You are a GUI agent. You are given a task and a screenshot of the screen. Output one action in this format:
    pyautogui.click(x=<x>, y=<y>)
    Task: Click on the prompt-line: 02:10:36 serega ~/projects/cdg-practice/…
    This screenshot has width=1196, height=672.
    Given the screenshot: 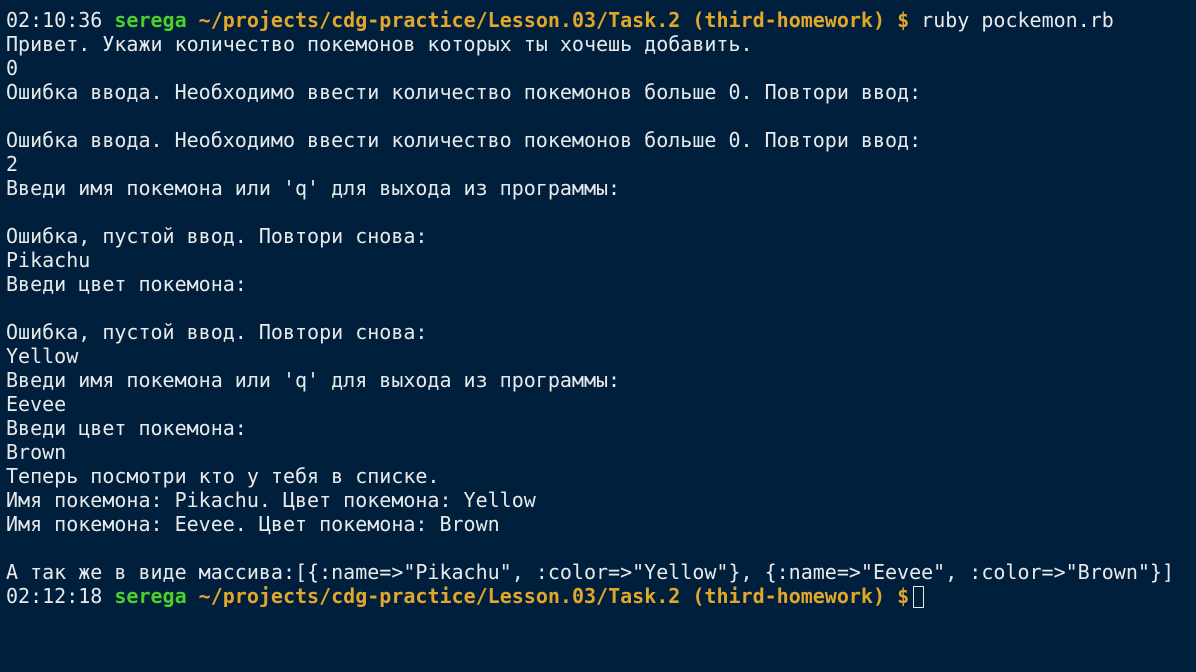 What is the action you would take?
    pyautogui.click(x=601, y=20)
    